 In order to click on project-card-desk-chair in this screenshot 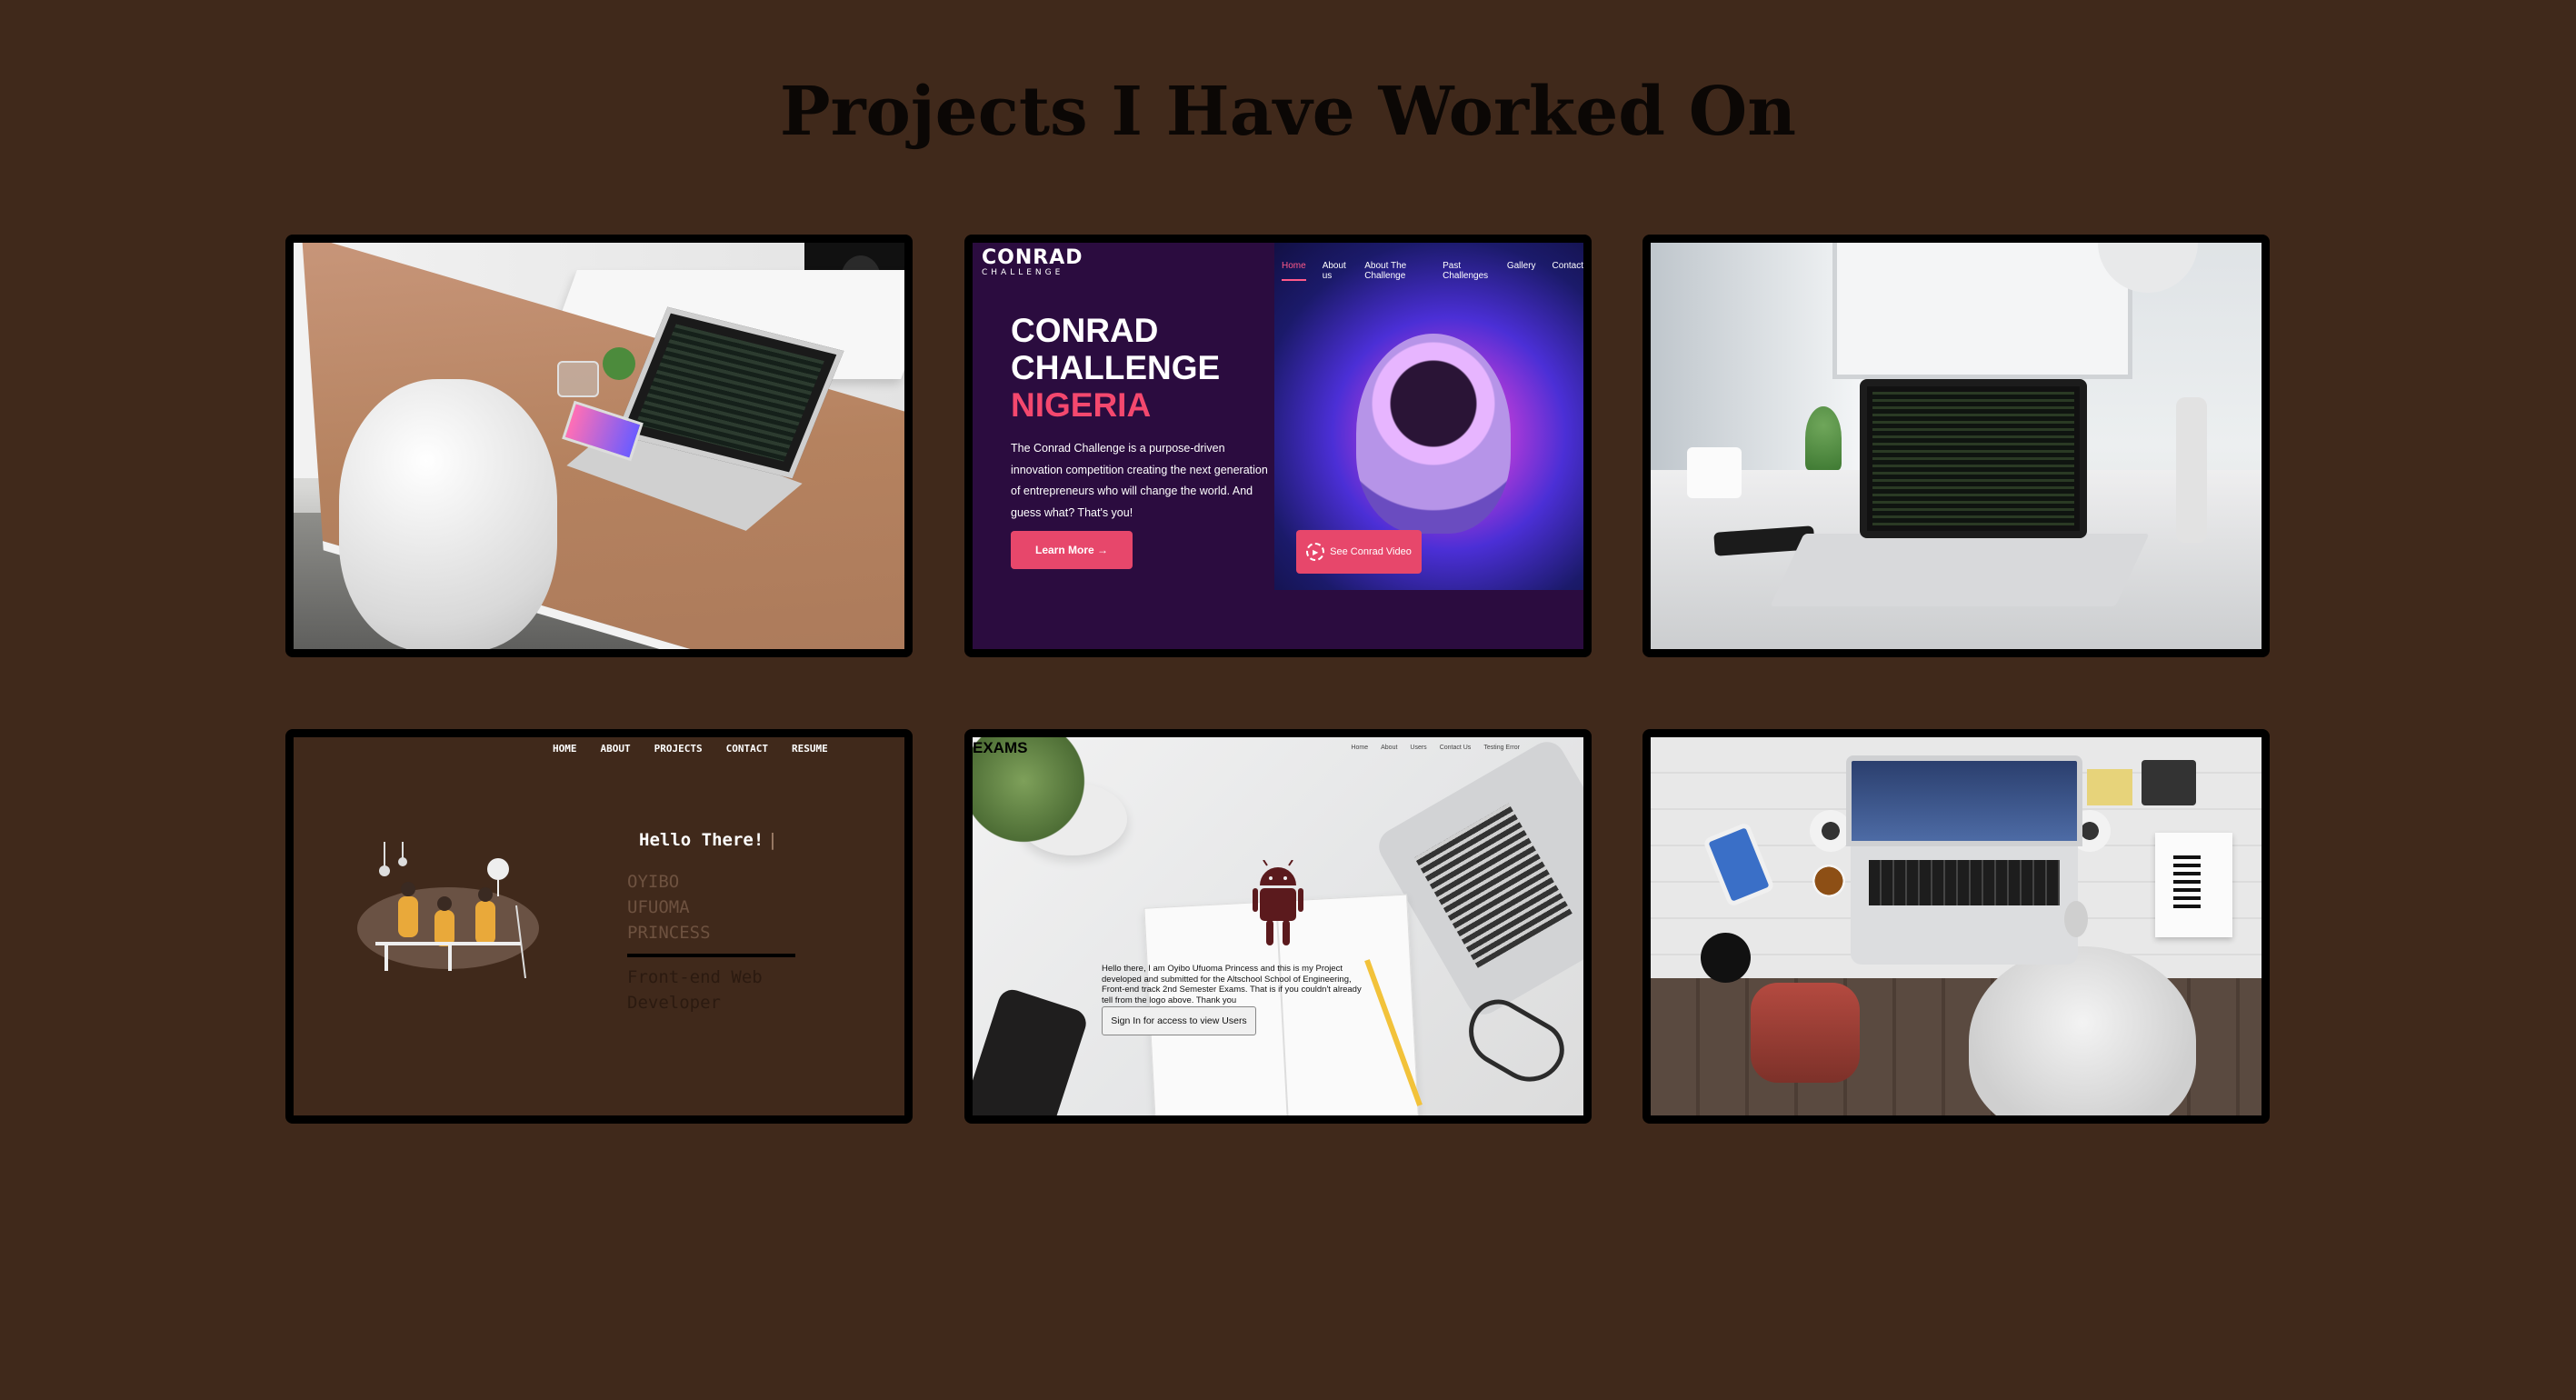, I will do `click(599, 446)`.